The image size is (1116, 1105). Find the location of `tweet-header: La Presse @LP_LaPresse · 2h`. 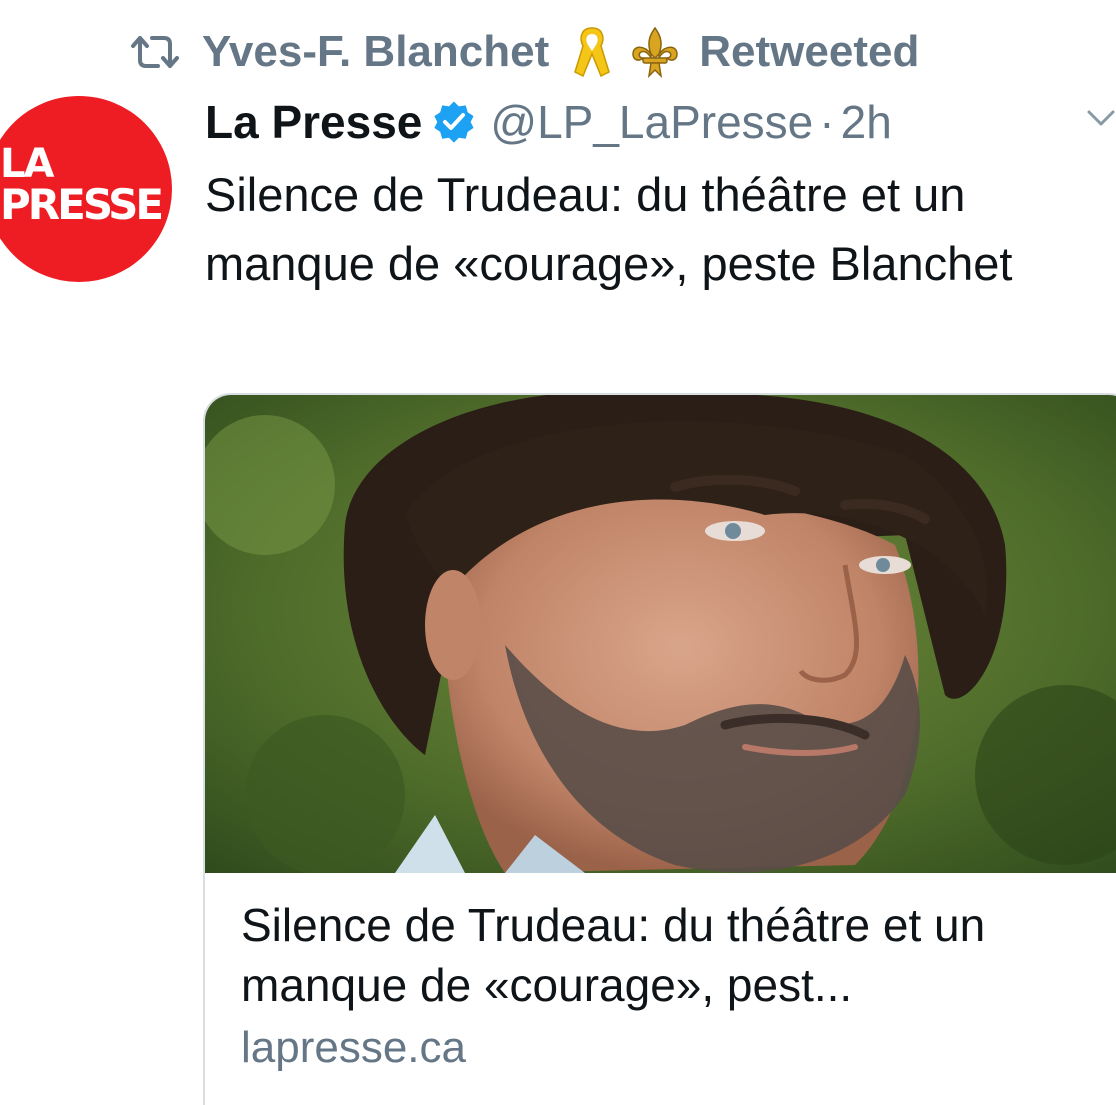

tweet-header: La Presse @LP_LaPresse · 2h is located at coordinates (548, 122).